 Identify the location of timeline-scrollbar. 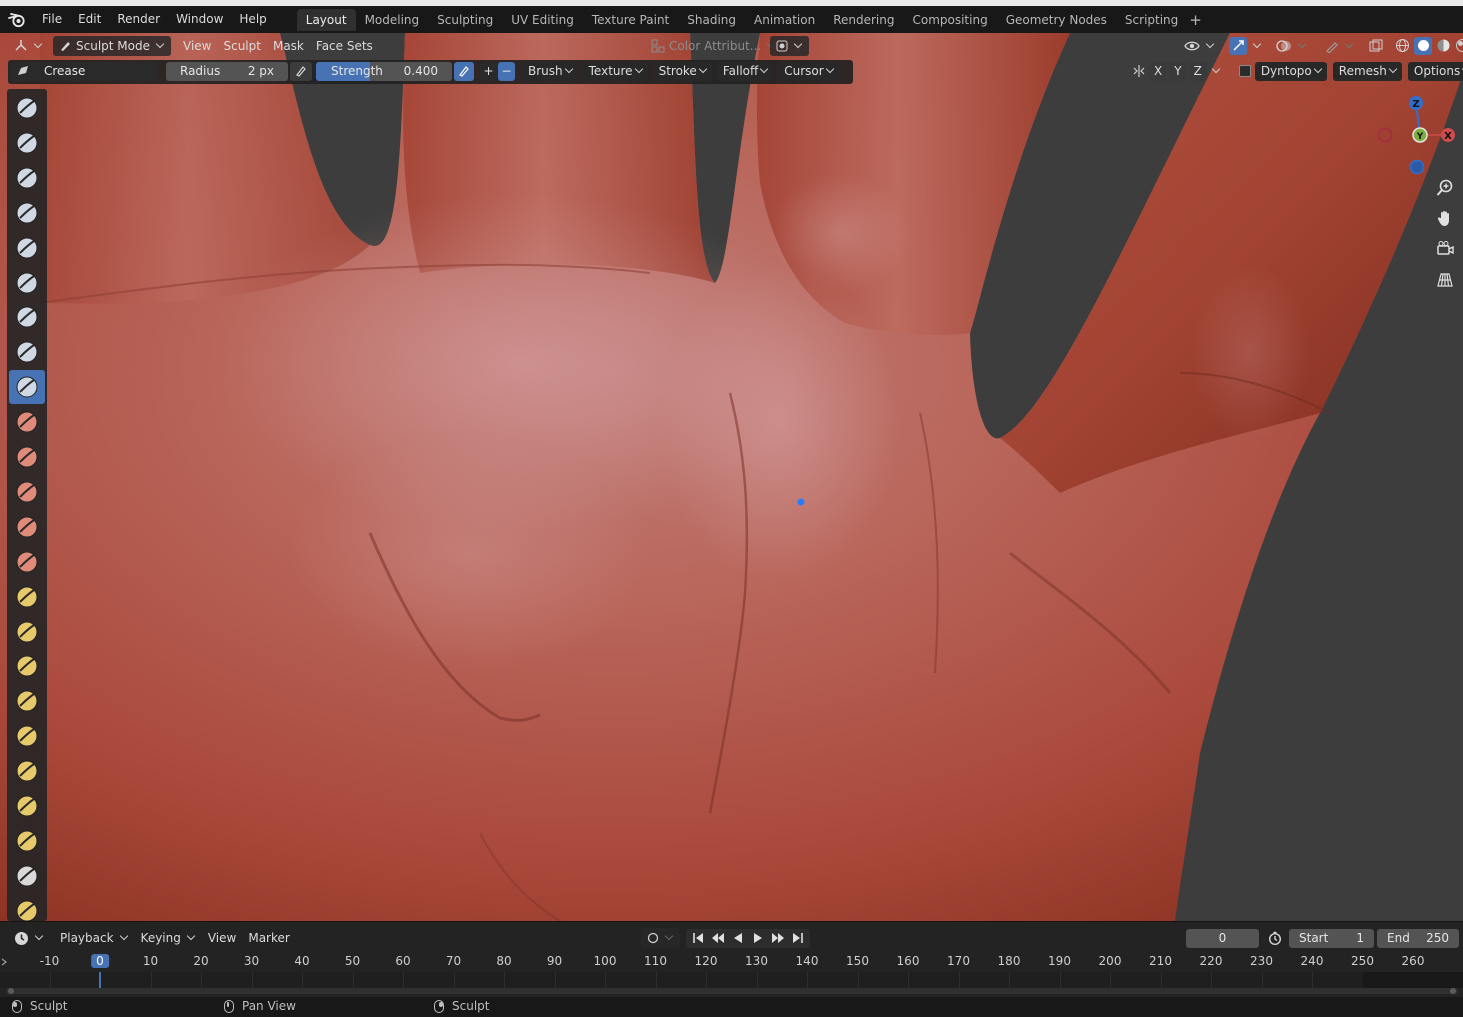
(732, 991).